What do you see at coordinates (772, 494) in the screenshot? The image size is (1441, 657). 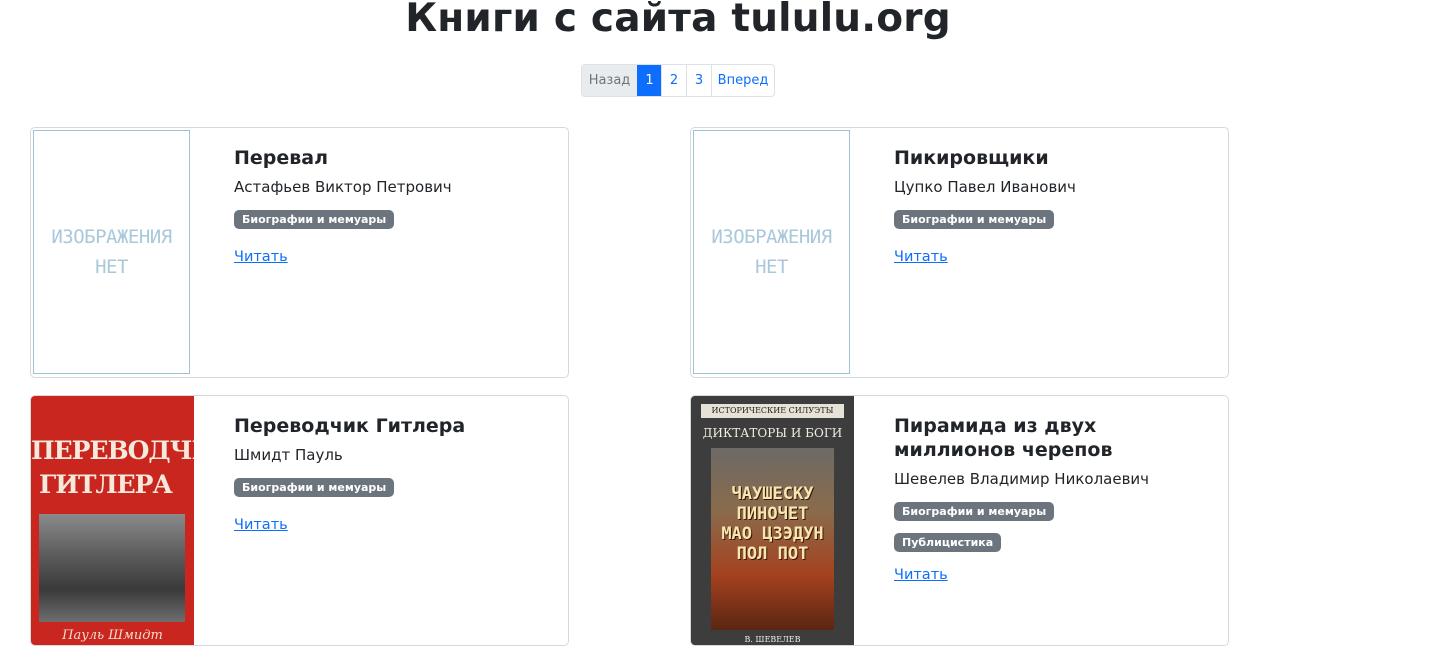 I see `cover-name-1: ЧАУШЕСКУ` at bounding box center [772, 494].